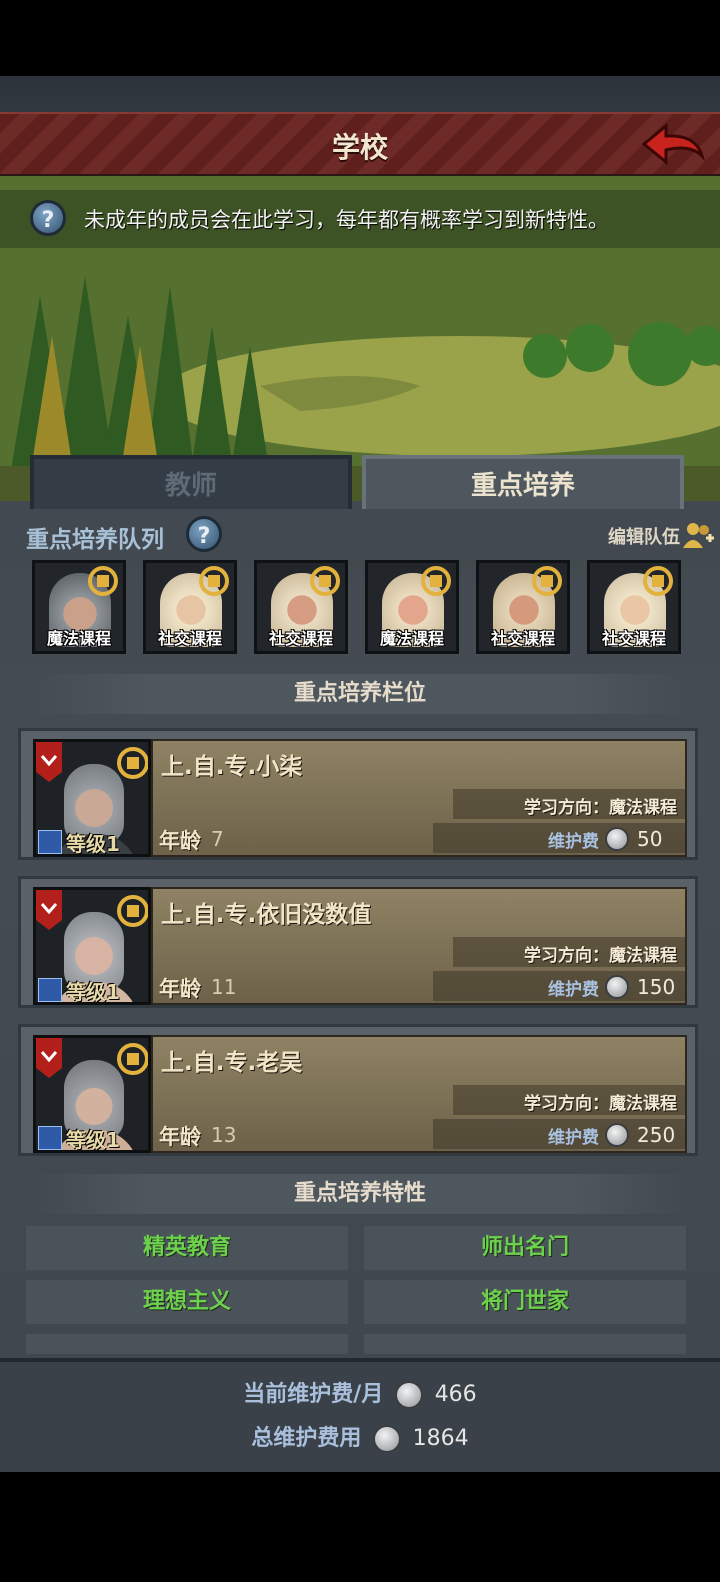  I want to click on trait-item: 师出名门, so click(525, 1248).